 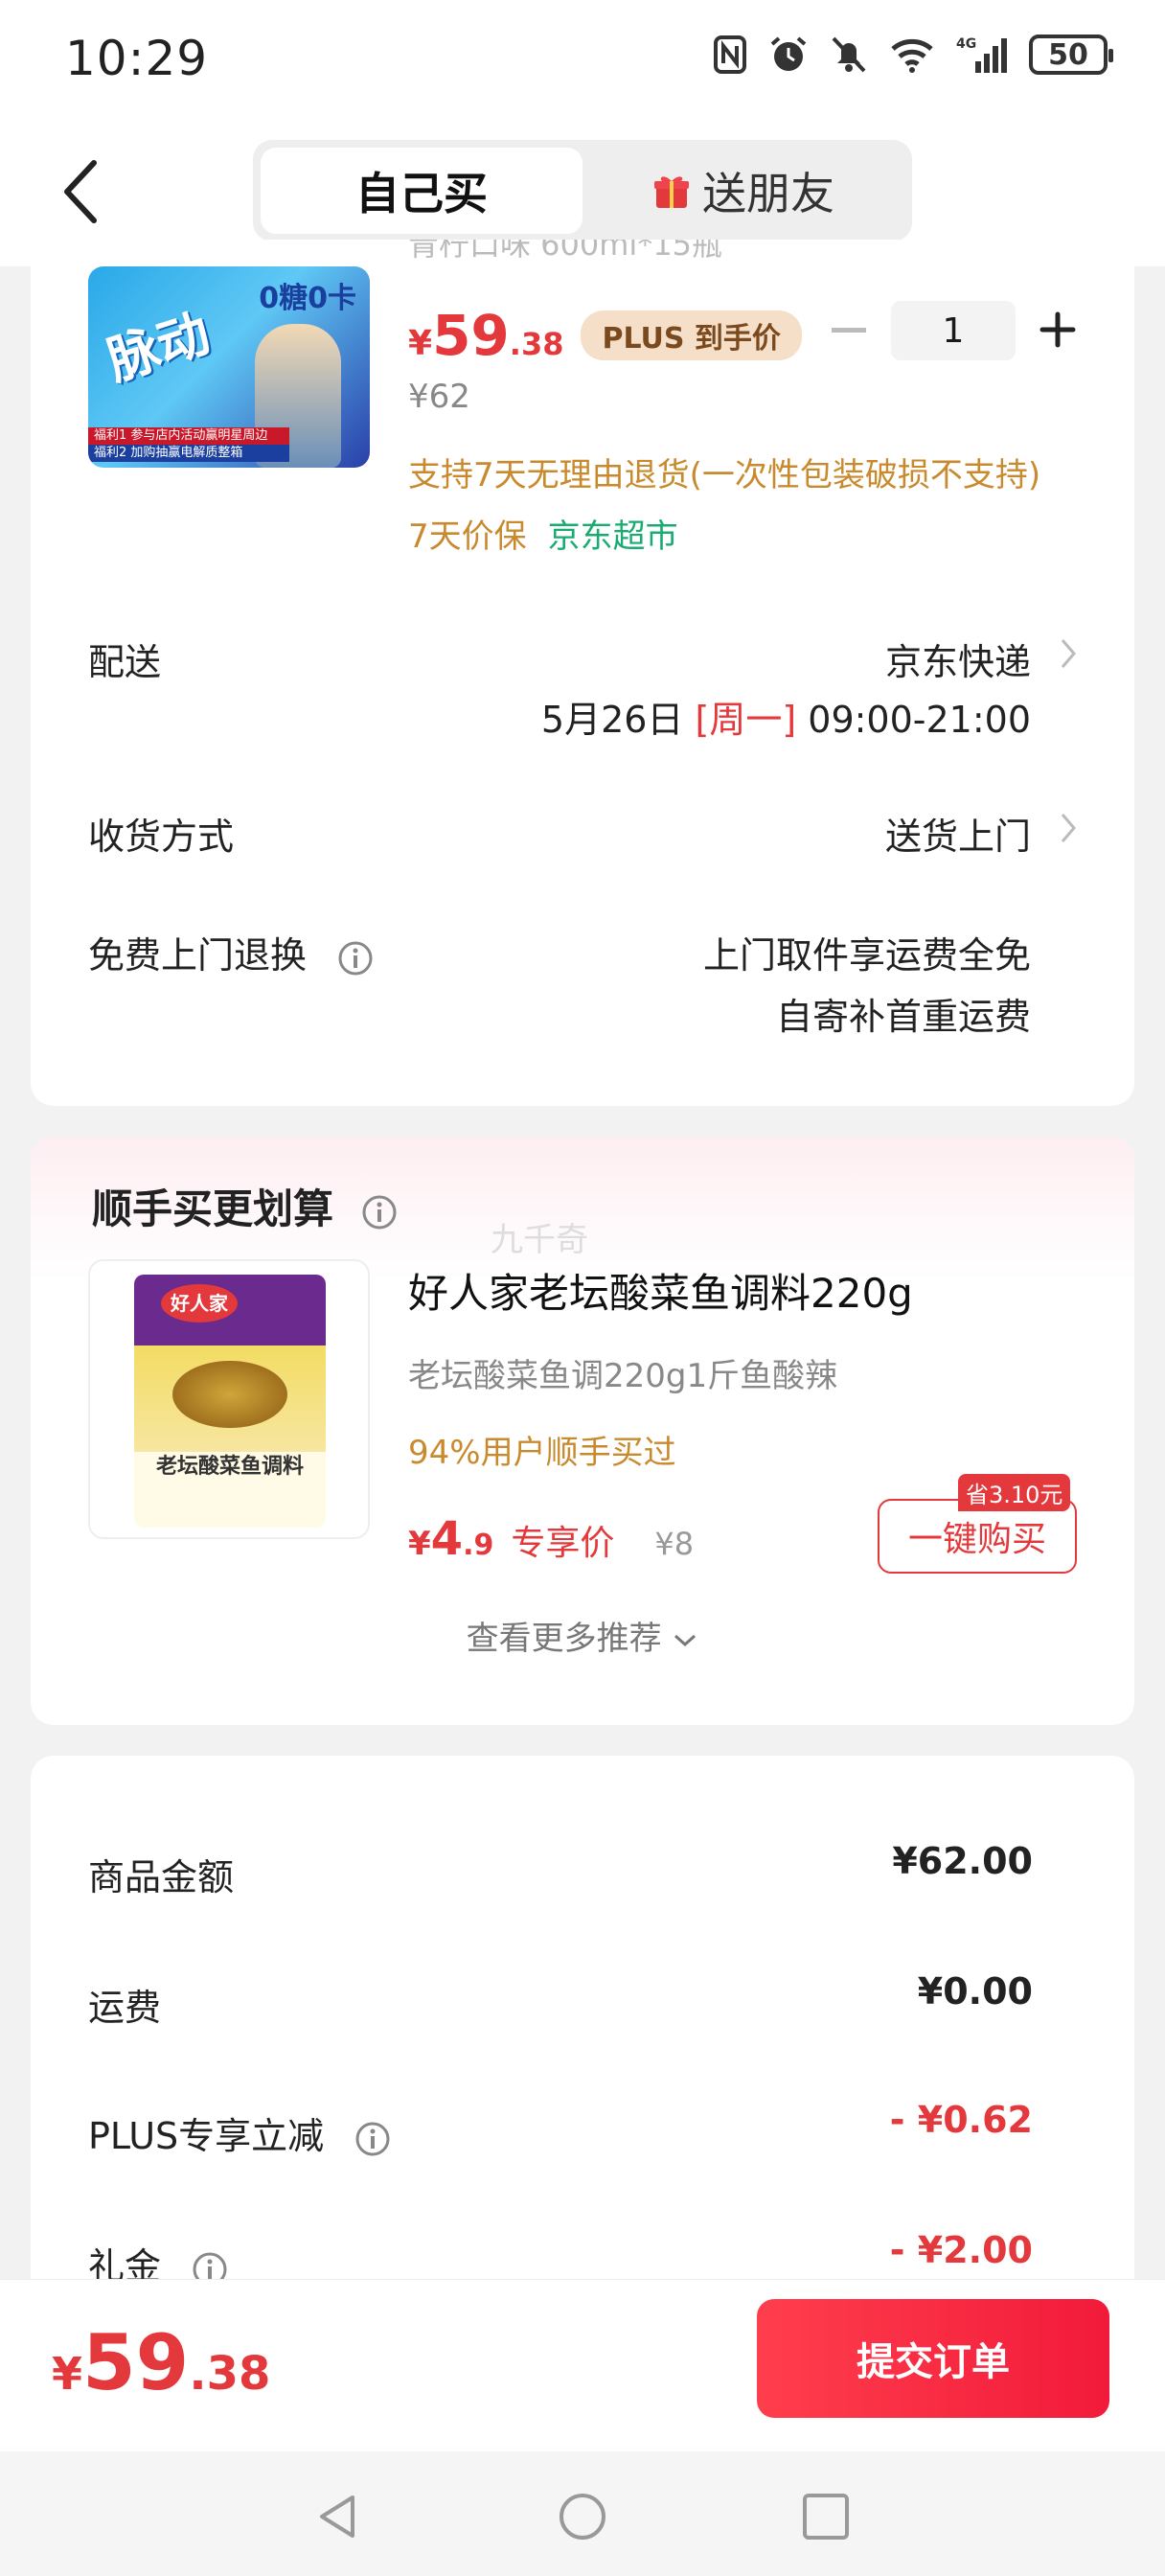 I want to click on nav-home-icon, so click(x=582, y=2516).